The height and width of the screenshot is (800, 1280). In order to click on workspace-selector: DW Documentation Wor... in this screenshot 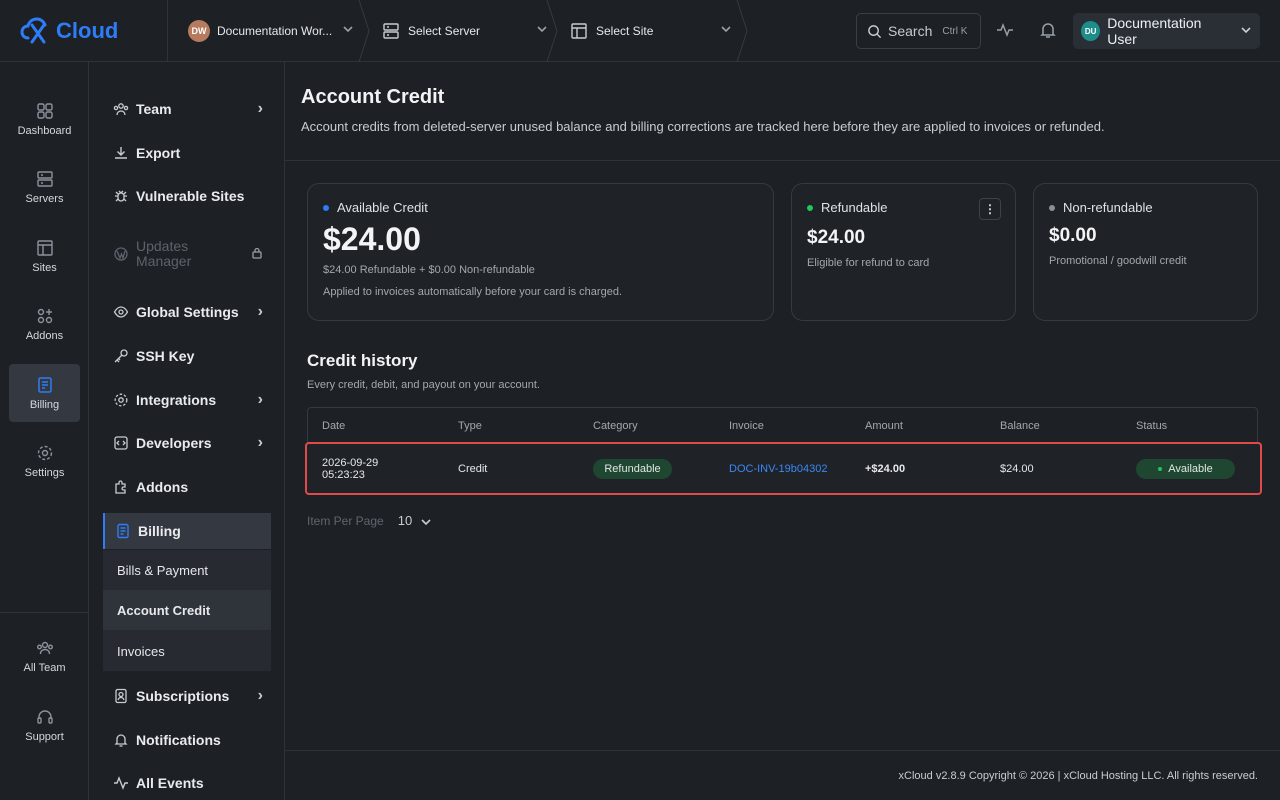, I will do `click(269, 31)`.